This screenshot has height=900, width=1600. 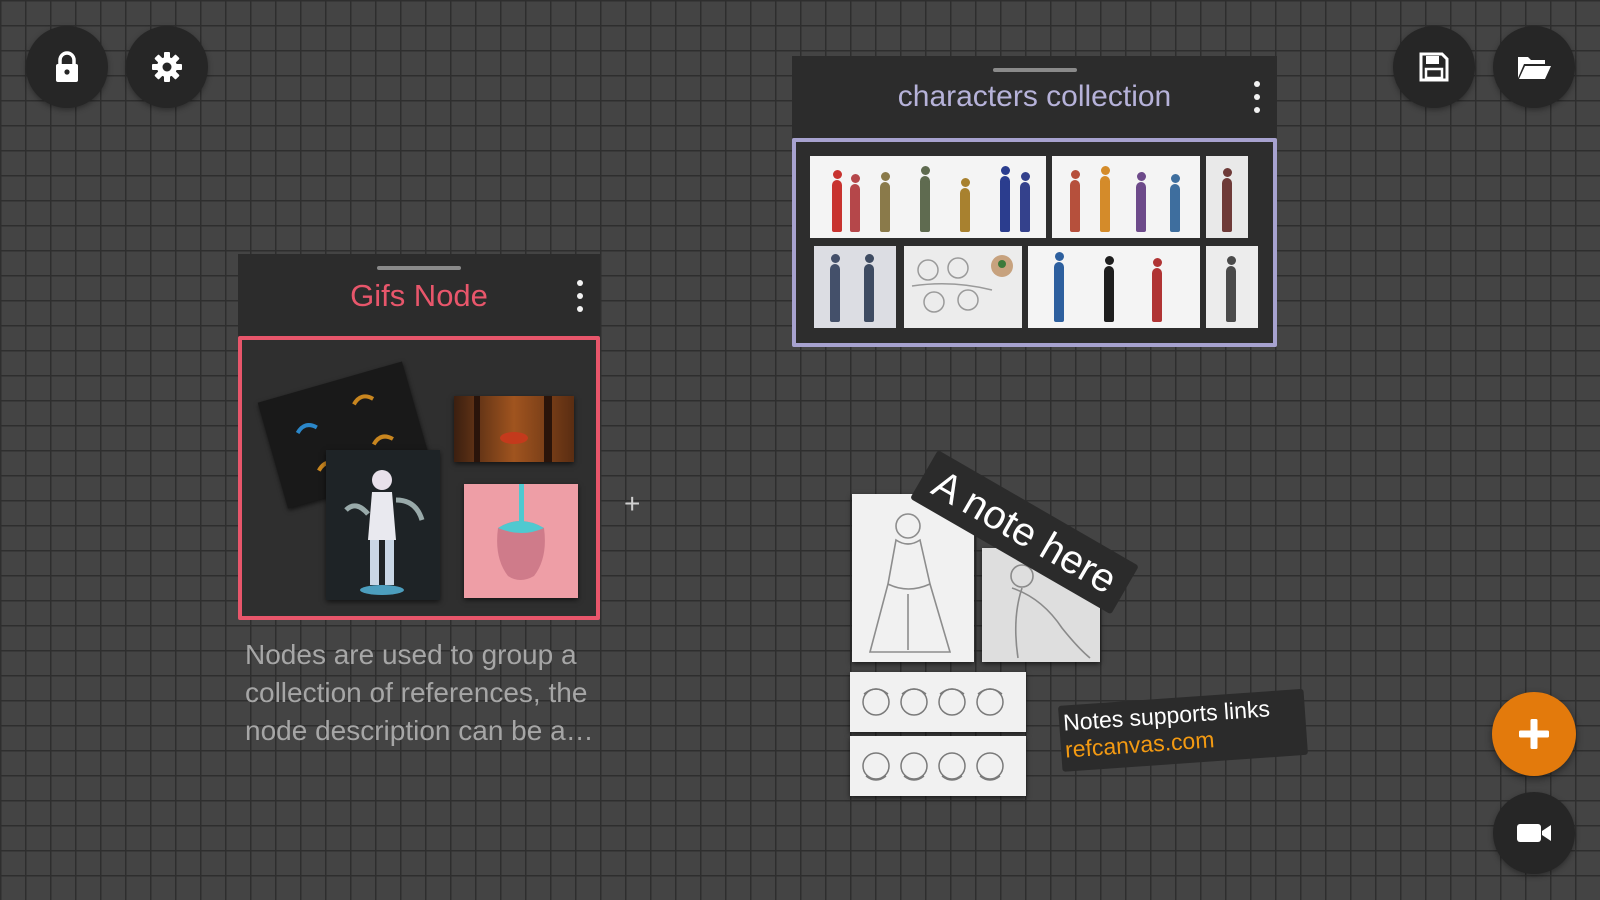 I want to click on gifs-node-header: Gifs Node, so click(x=419, y=296).